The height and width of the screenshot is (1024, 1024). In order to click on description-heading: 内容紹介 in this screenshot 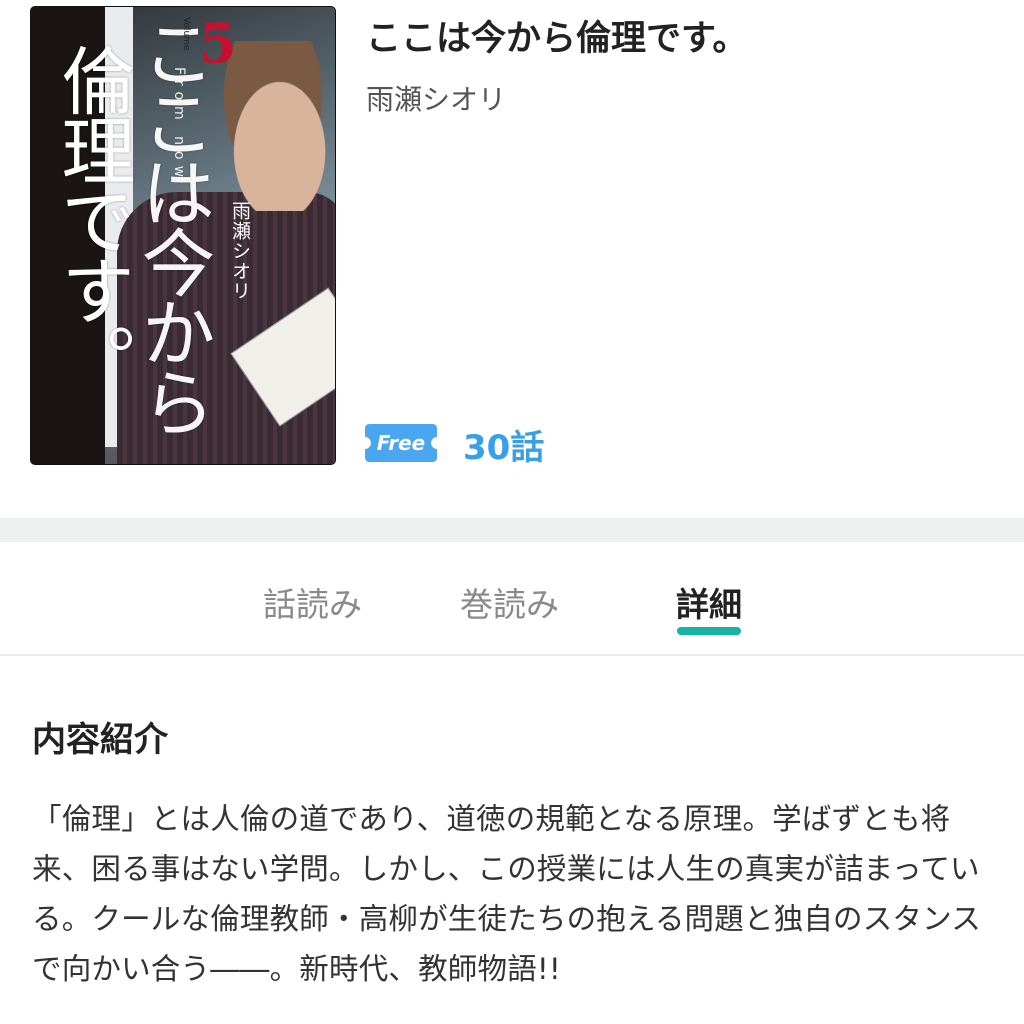, I will do `click(100, 740)`.